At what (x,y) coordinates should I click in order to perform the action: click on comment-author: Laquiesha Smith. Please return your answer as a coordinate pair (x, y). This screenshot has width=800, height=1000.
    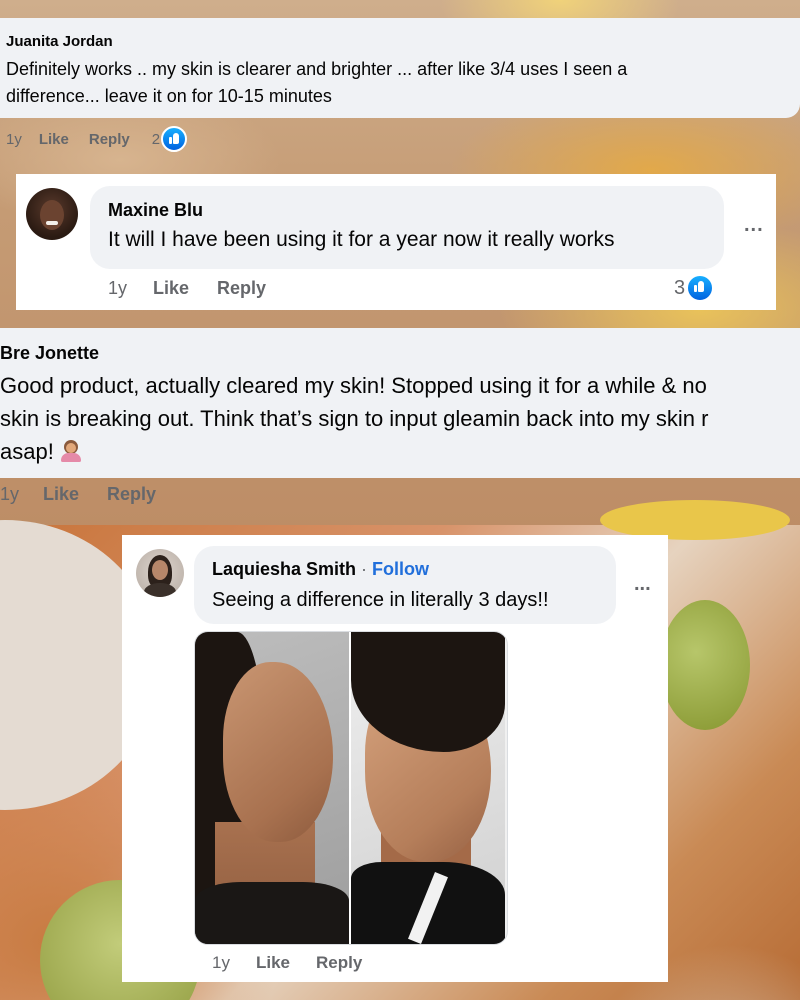
    Looking at the image, I should click on (284, 569).